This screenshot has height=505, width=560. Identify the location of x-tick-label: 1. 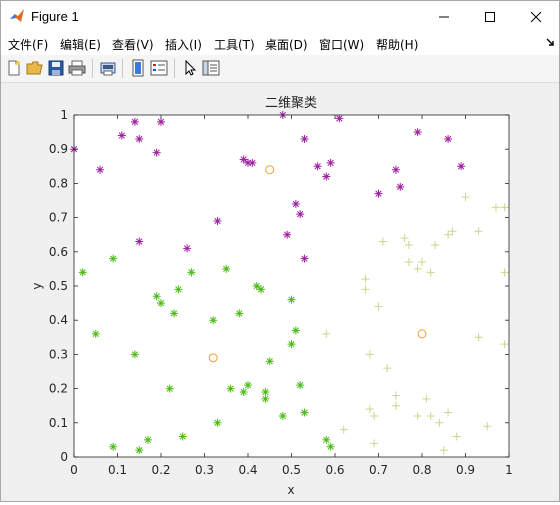
(509, 470).